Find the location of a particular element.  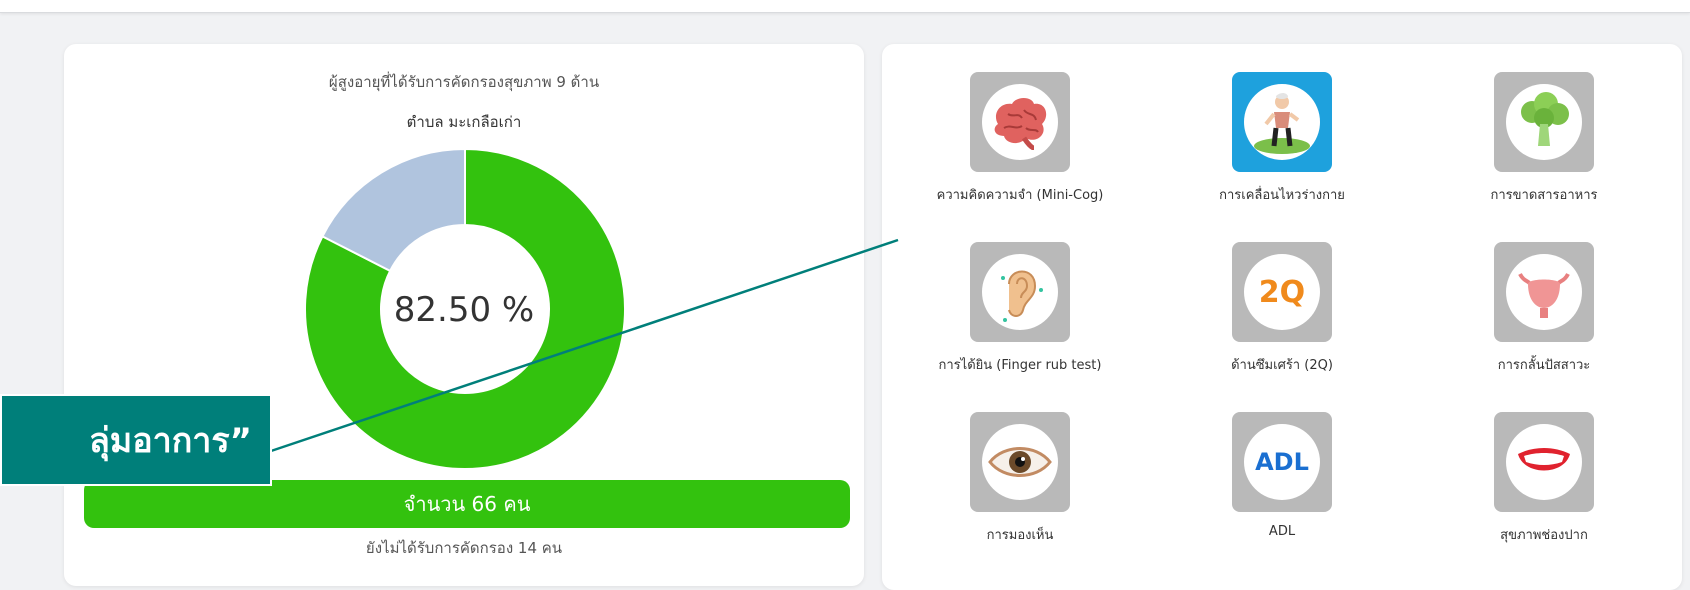

category-label: การกลั้นปัสสาวะ is located at coordinates (1544, 365).